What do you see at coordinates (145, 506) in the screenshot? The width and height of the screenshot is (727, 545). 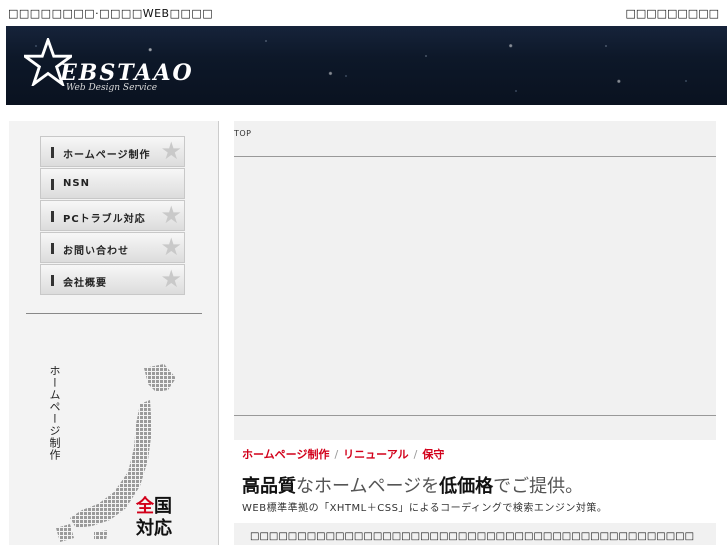 I see `nationwide-red-char: 全` at bounding box center [145, 506].